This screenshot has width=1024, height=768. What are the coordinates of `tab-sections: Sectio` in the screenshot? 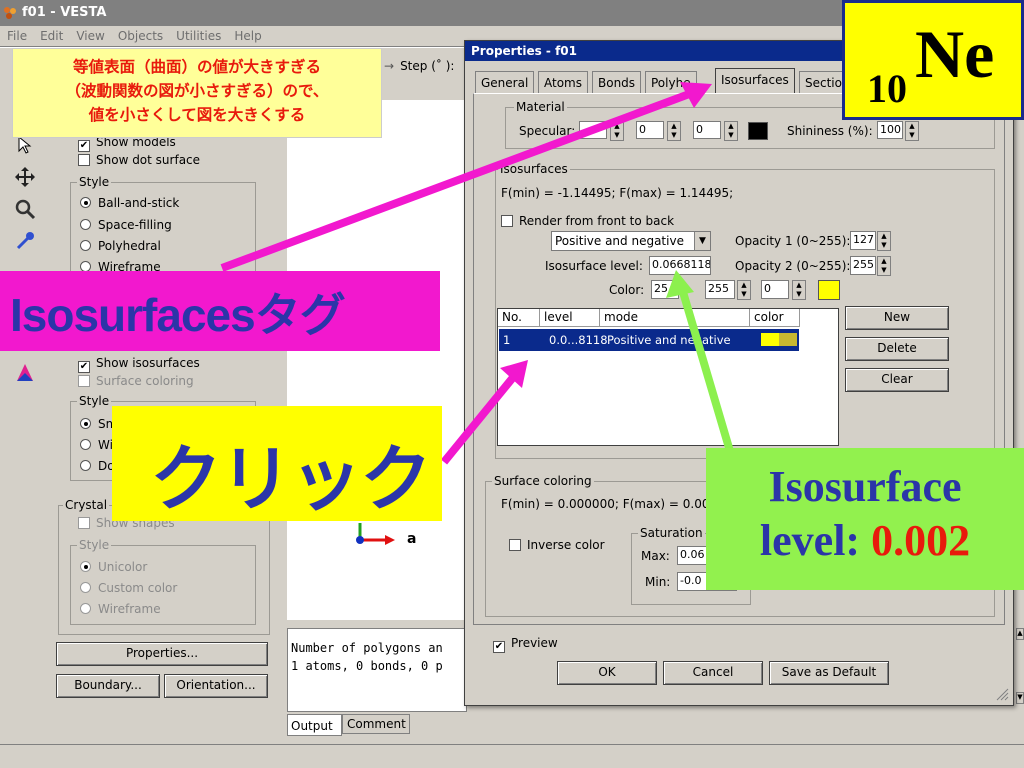 It's located at (823, 82).